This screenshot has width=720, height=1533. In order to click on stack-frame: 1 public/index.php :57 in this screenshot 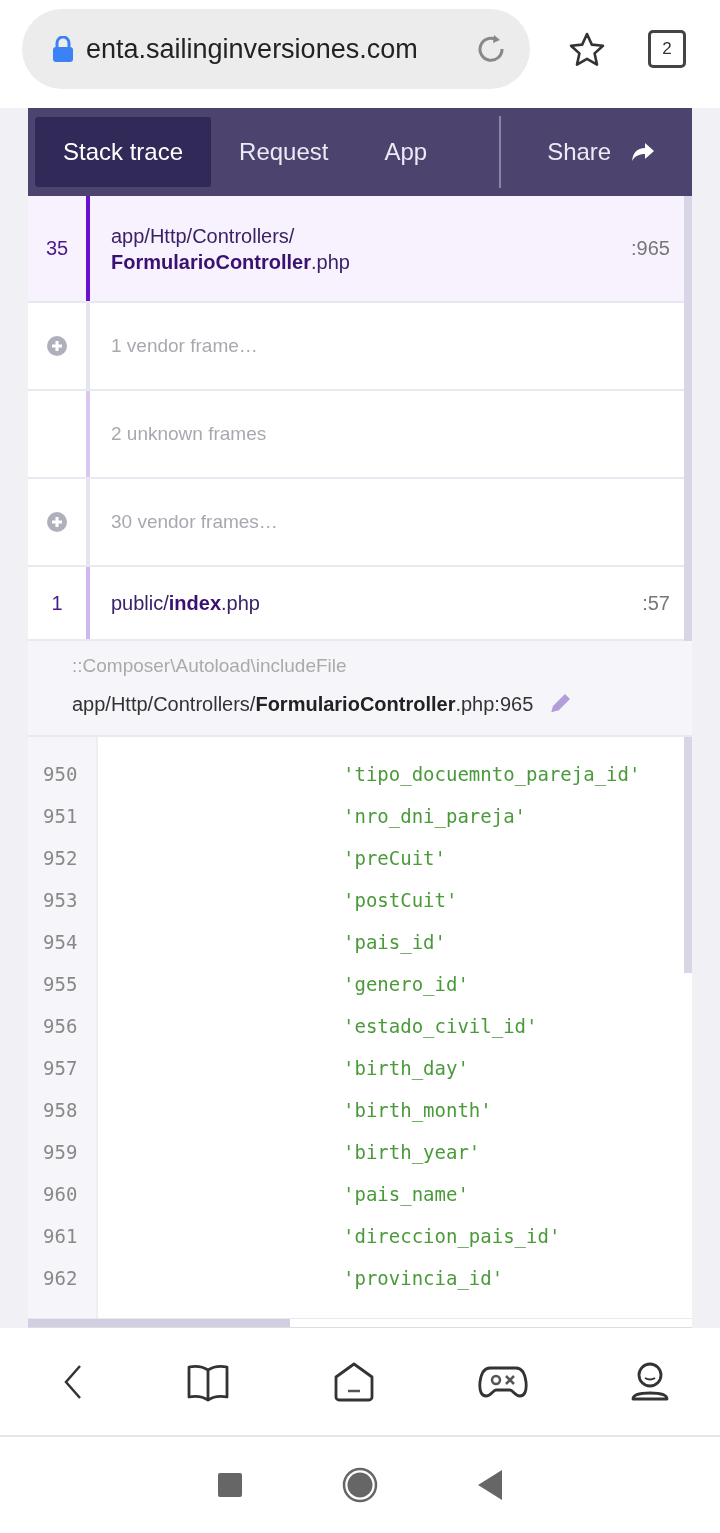, I will do `click(356, 604)`.